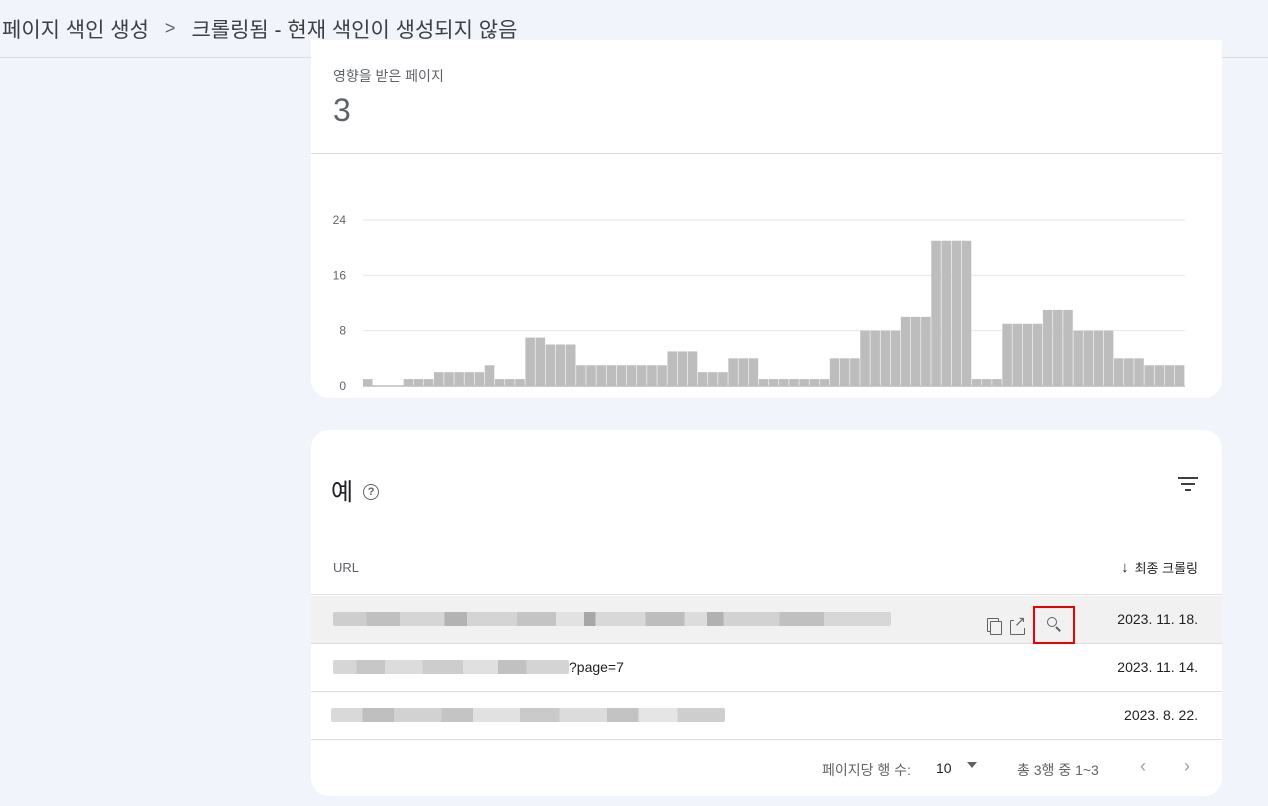  I want to click on pagination-range: 총 3행 중 1~3, so click(1058, 770).